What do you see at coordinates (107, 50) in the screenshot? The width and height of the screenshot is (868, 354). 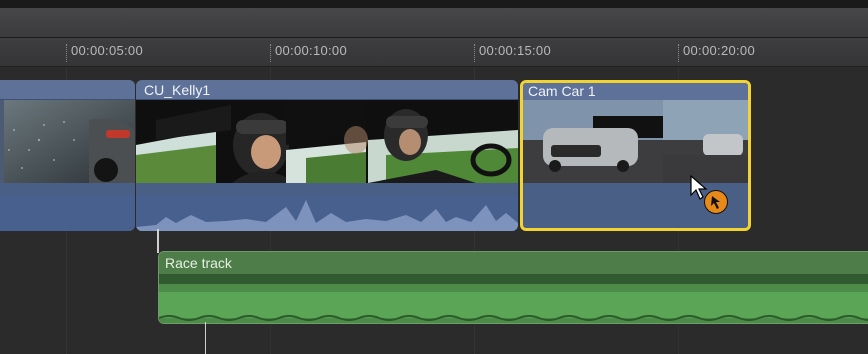 I see `ruler-timecode: 00:00:05:00` at bounding box center [107, 50].